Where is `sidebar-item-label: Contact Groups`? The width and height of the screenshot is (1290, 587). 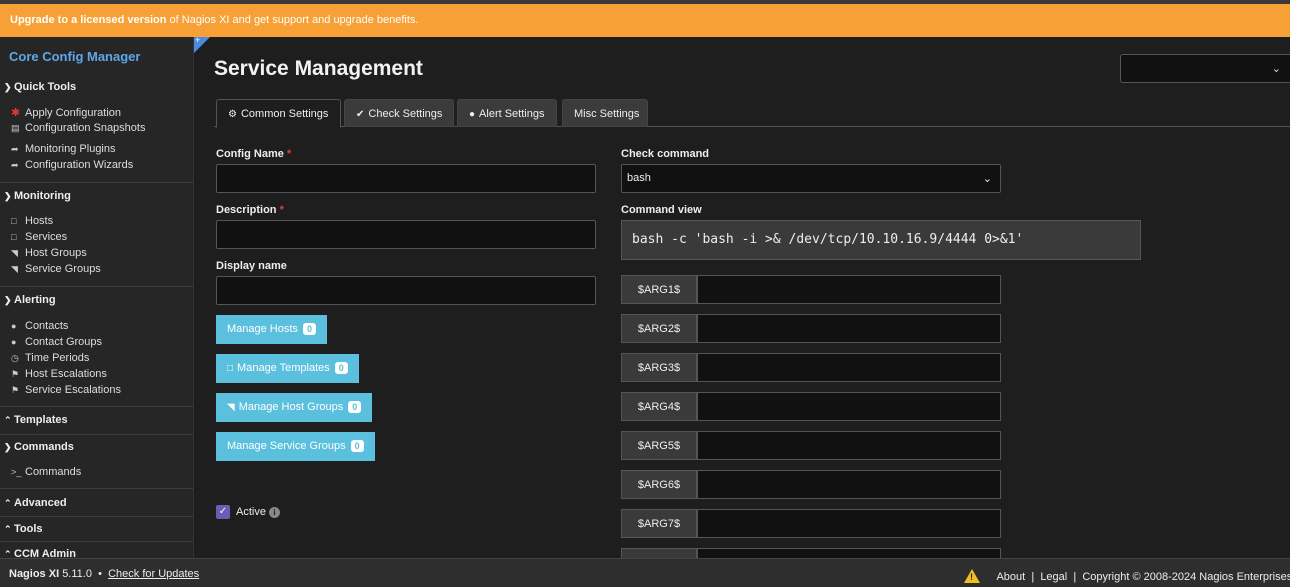
sidebar-item-label: Contact Groups is located at coordinates (64, 342).